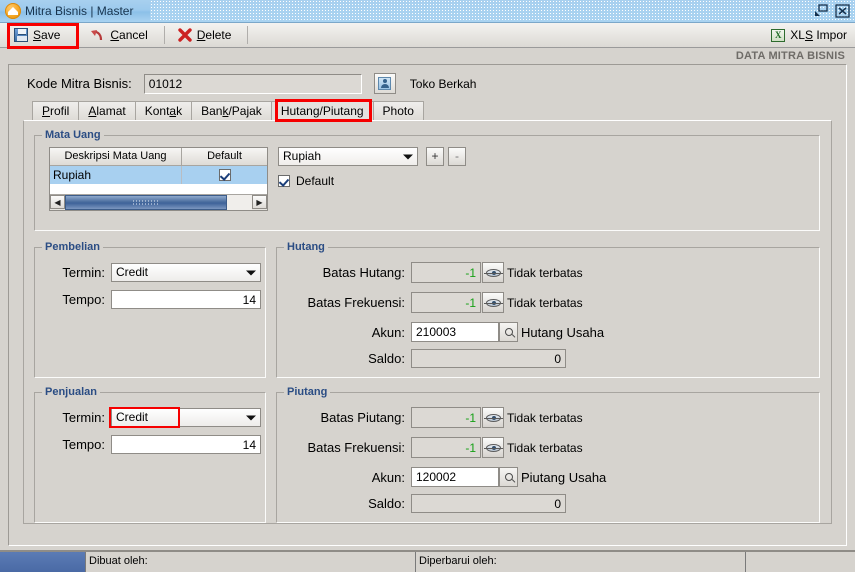  What do you see at coordinates (363, 272) in the screenshot?
I see `hutang-batas-label: Batas Hutang:` at bounding box center [363, 272].